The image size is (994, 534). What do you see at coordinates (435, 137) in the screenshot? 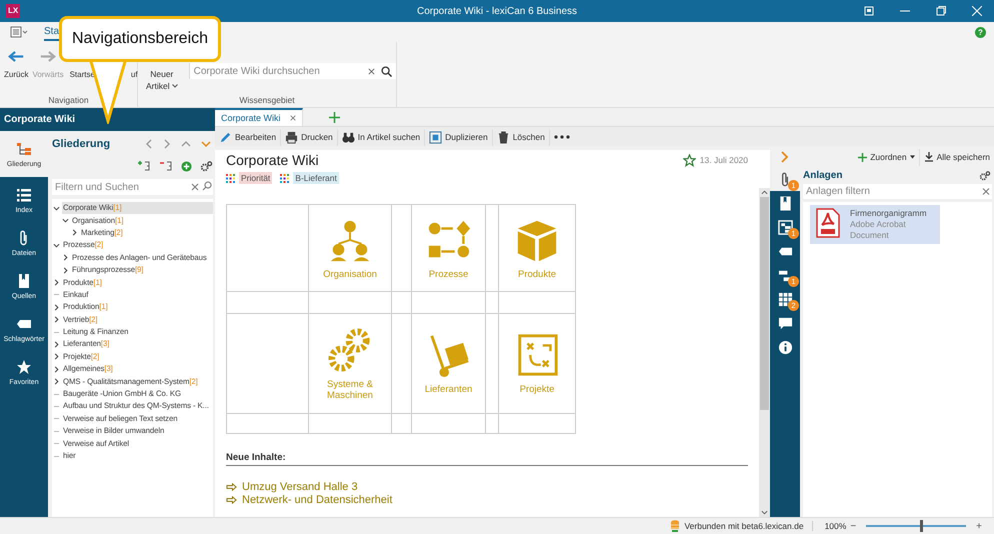
I see `duplicate-icon` at bounding box center [435, 137].